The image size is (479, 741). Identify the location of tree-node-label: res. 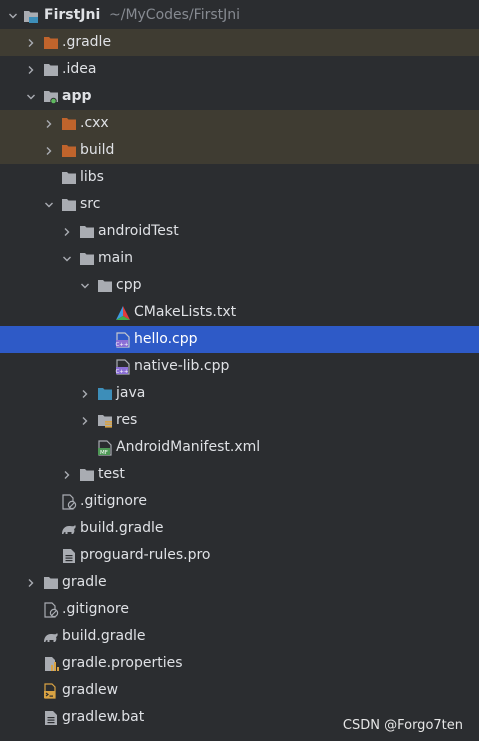
(127, 420).